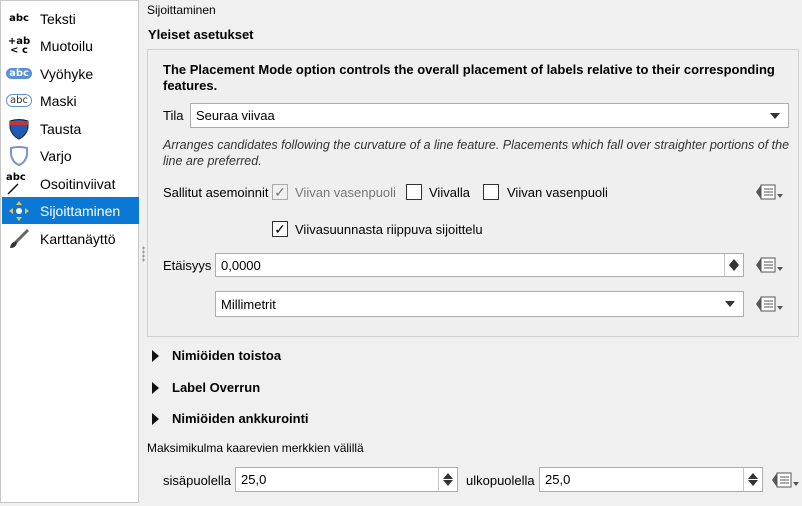 This screenshot has height=506, width=802. I want to click on sidebar-item-vyohyke: abc Vyöhyke, so click(70, 73).